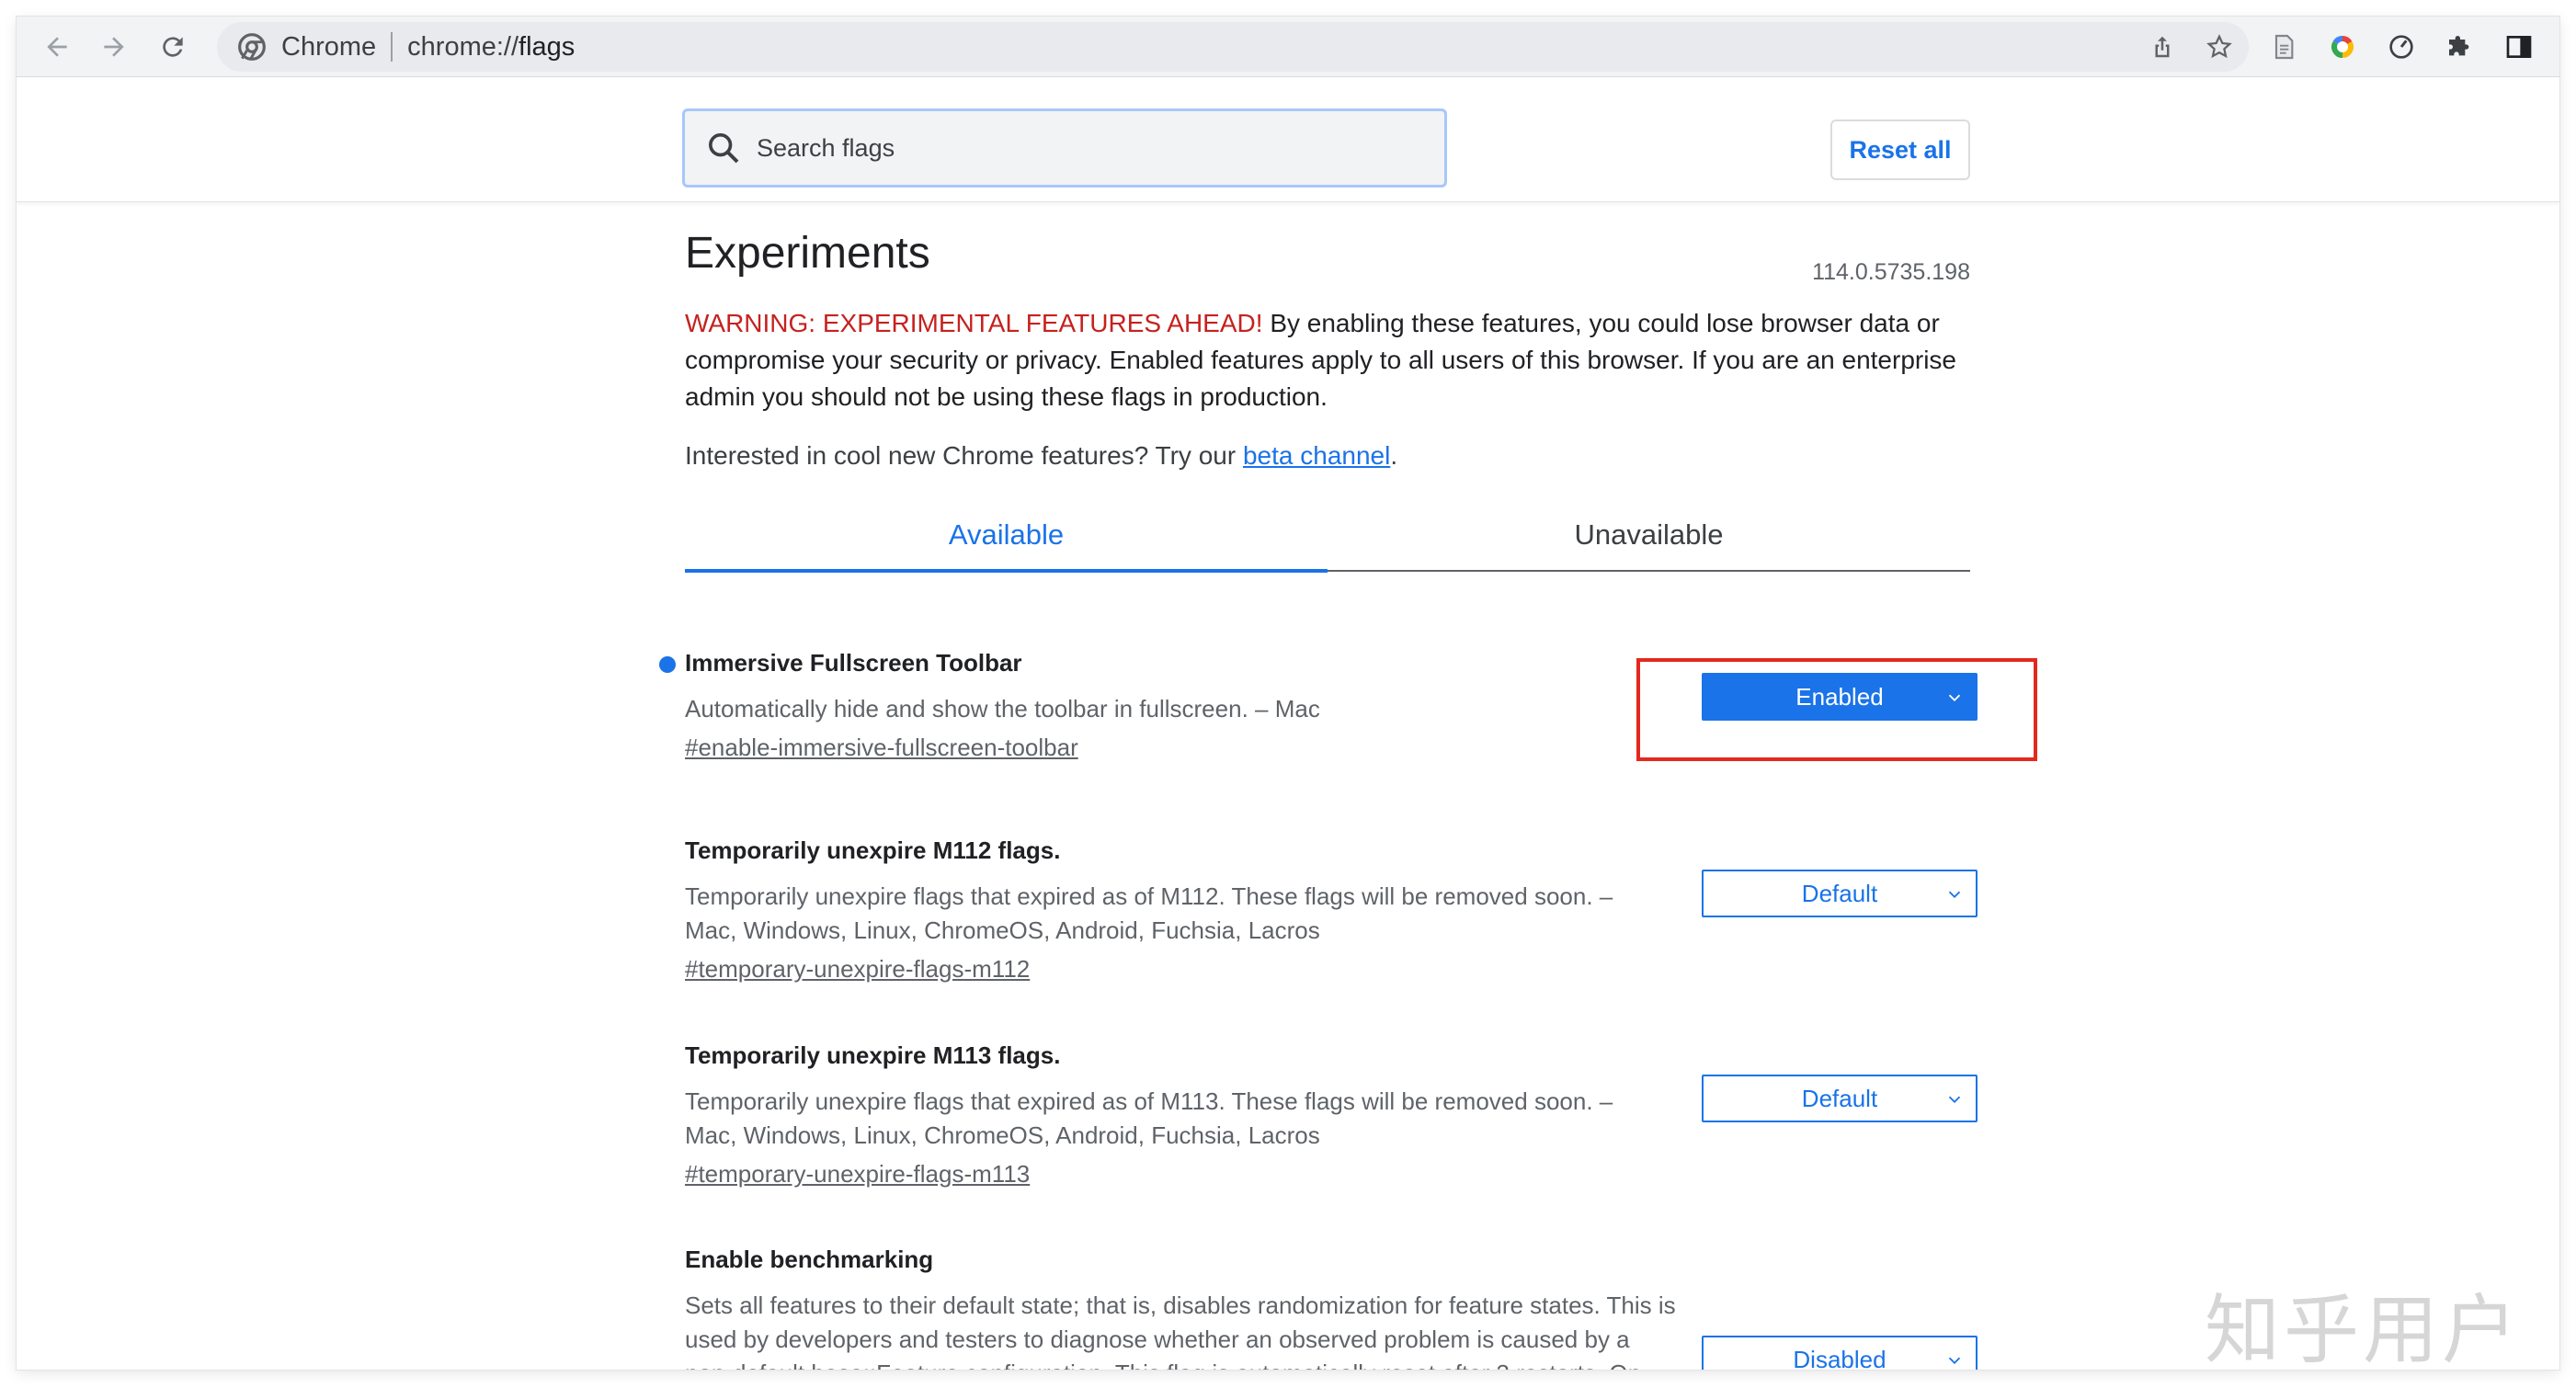 The height and width of the screenshot is (1388, 2576). Describe the element at coordinates (2219, 47) in the screenshot. I see `star-icon` at that location.